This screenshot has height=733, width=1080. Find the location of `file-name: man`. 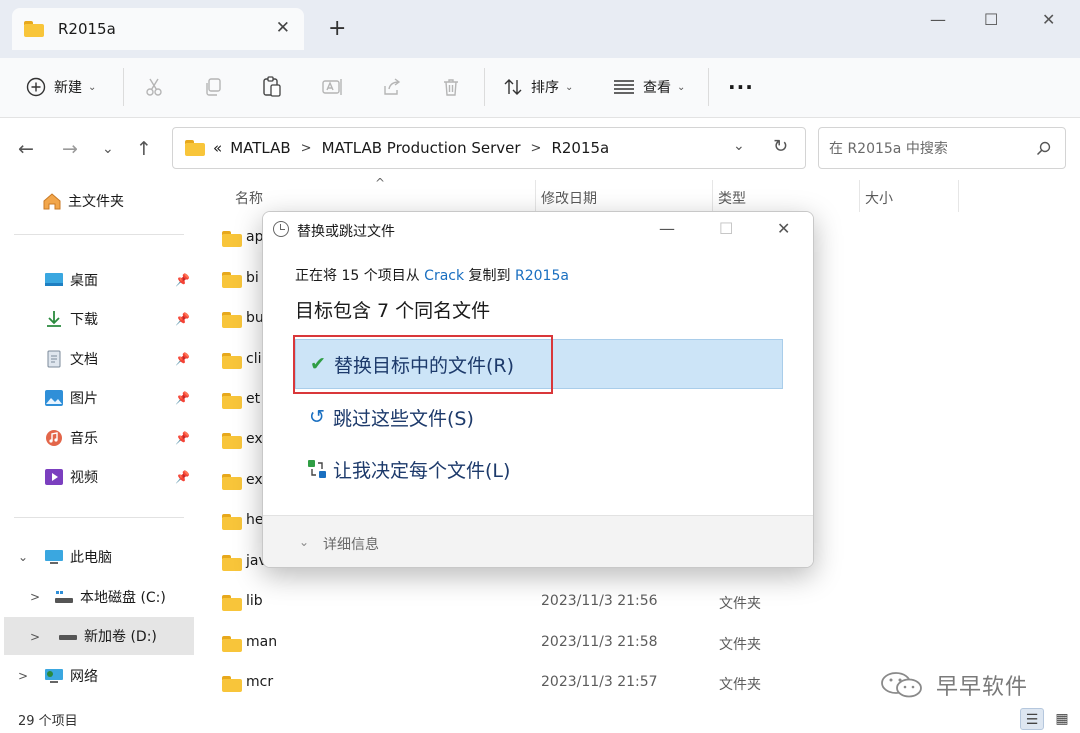

file-name: man is located at coordinates (262, 642).